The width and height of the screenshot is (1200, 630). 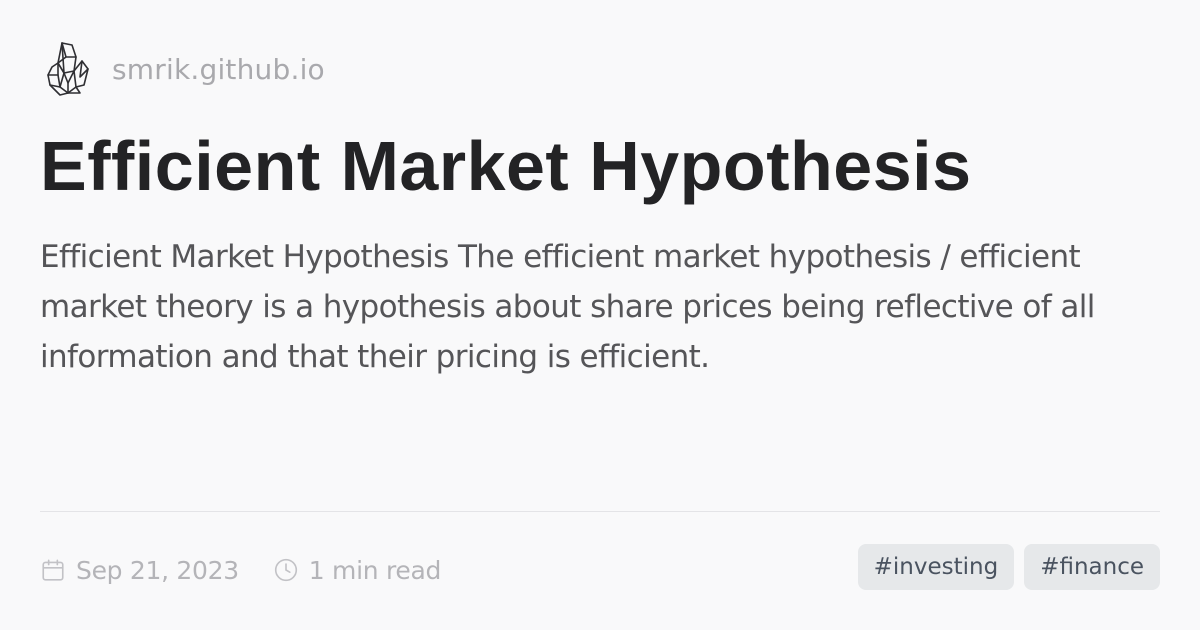 I want to click on reading-time: 1 min read, so click(x=357, y=570).